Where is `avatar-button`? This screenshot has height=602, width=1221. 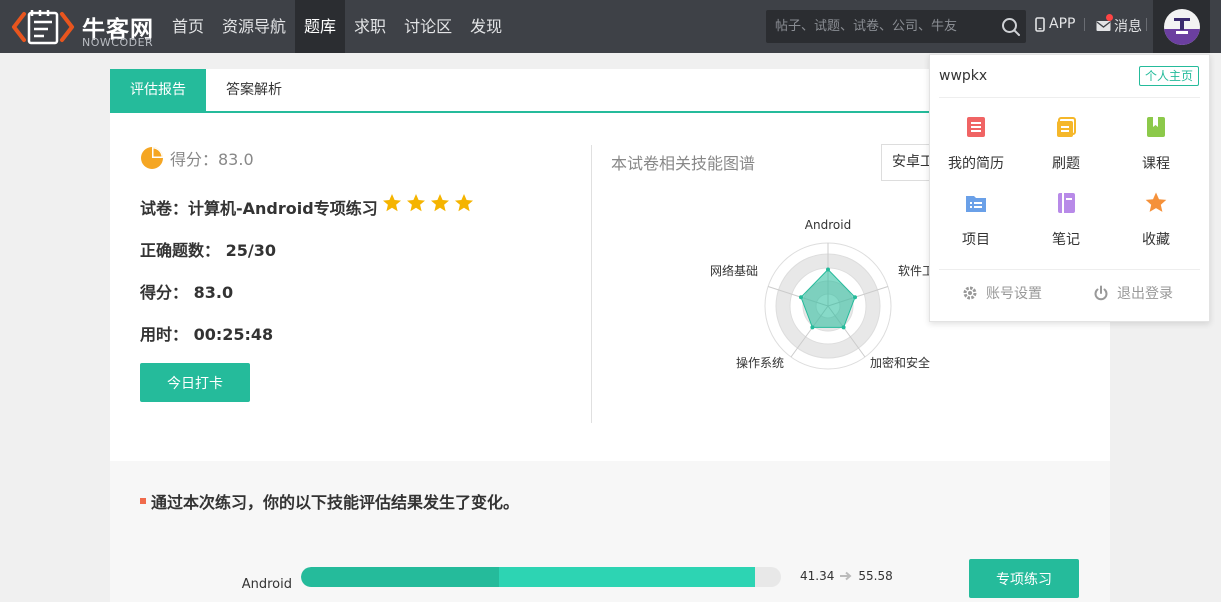
avatar-button is located at coordinates (1181, 26).